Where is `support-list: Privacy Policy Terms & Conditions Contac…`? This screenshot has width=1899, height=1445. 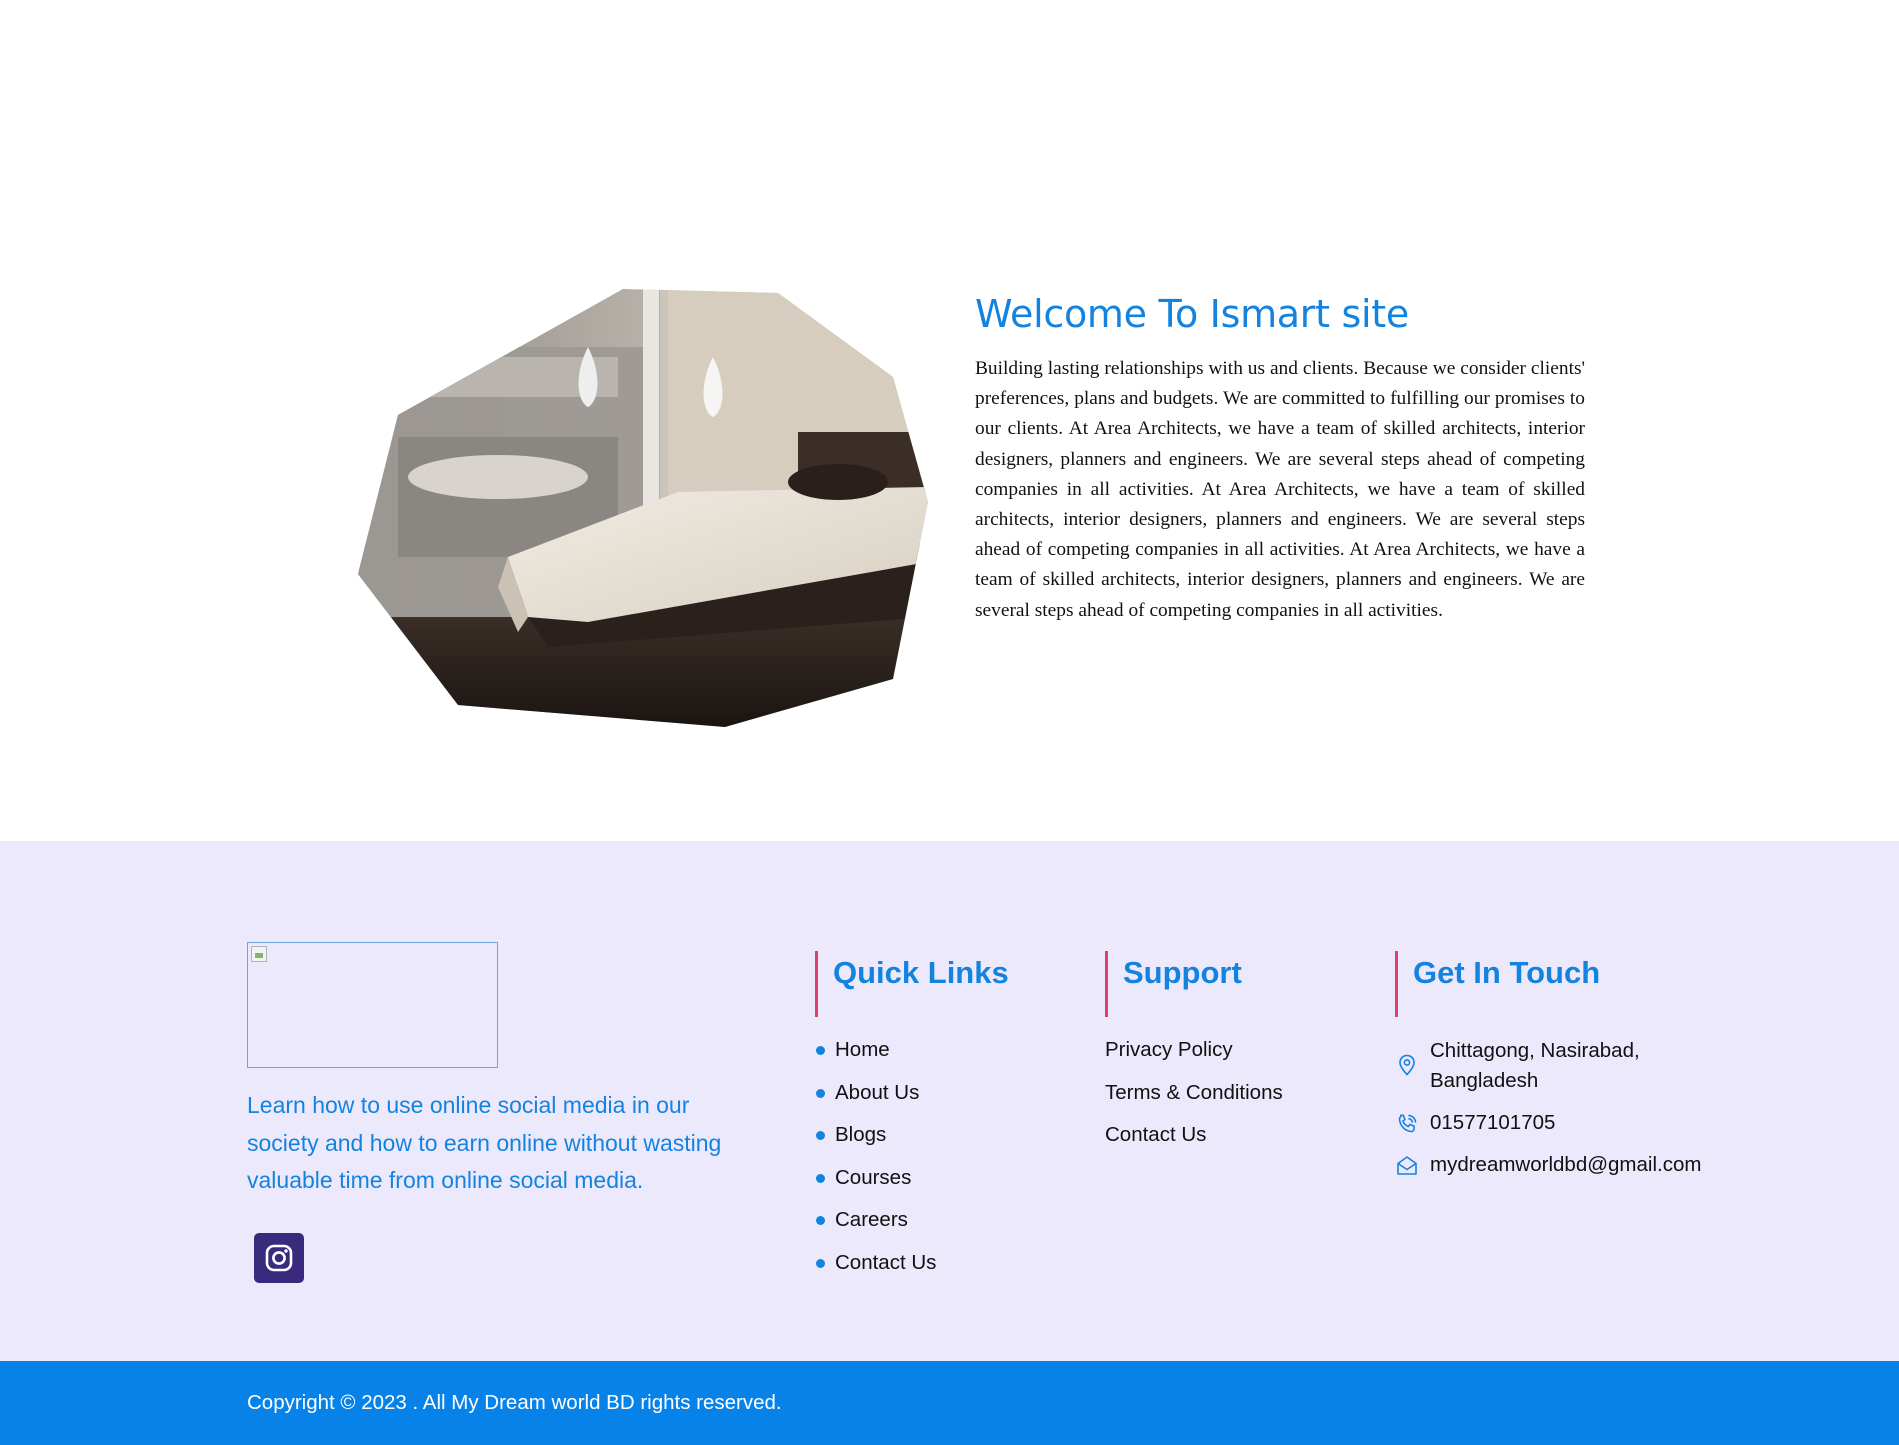
support-list: Privacy Policy Terms & Conditions Contac… is located at coordinates (1194, 1100).